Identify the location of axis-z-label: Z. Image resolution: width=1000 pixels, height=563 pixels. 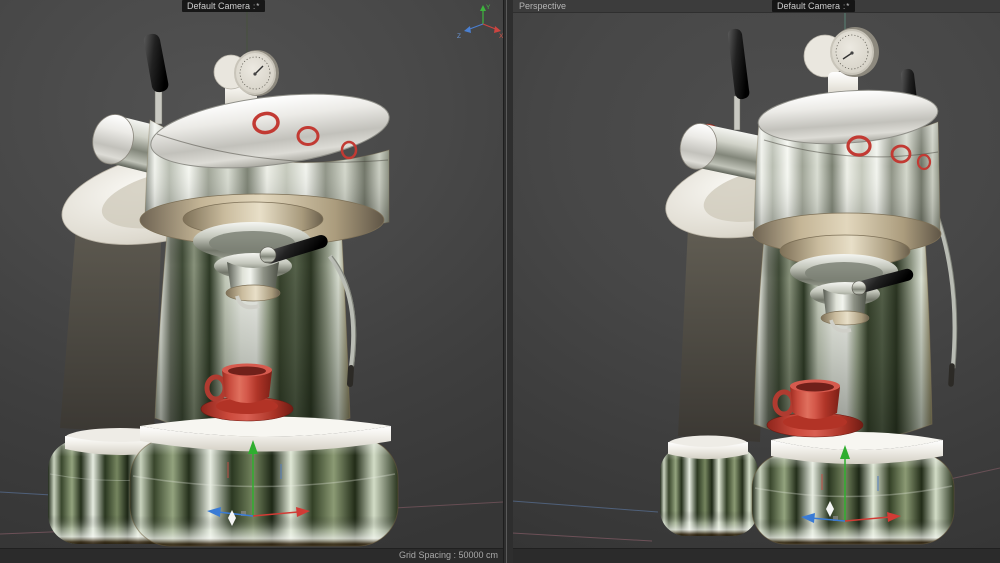
(459, 36).